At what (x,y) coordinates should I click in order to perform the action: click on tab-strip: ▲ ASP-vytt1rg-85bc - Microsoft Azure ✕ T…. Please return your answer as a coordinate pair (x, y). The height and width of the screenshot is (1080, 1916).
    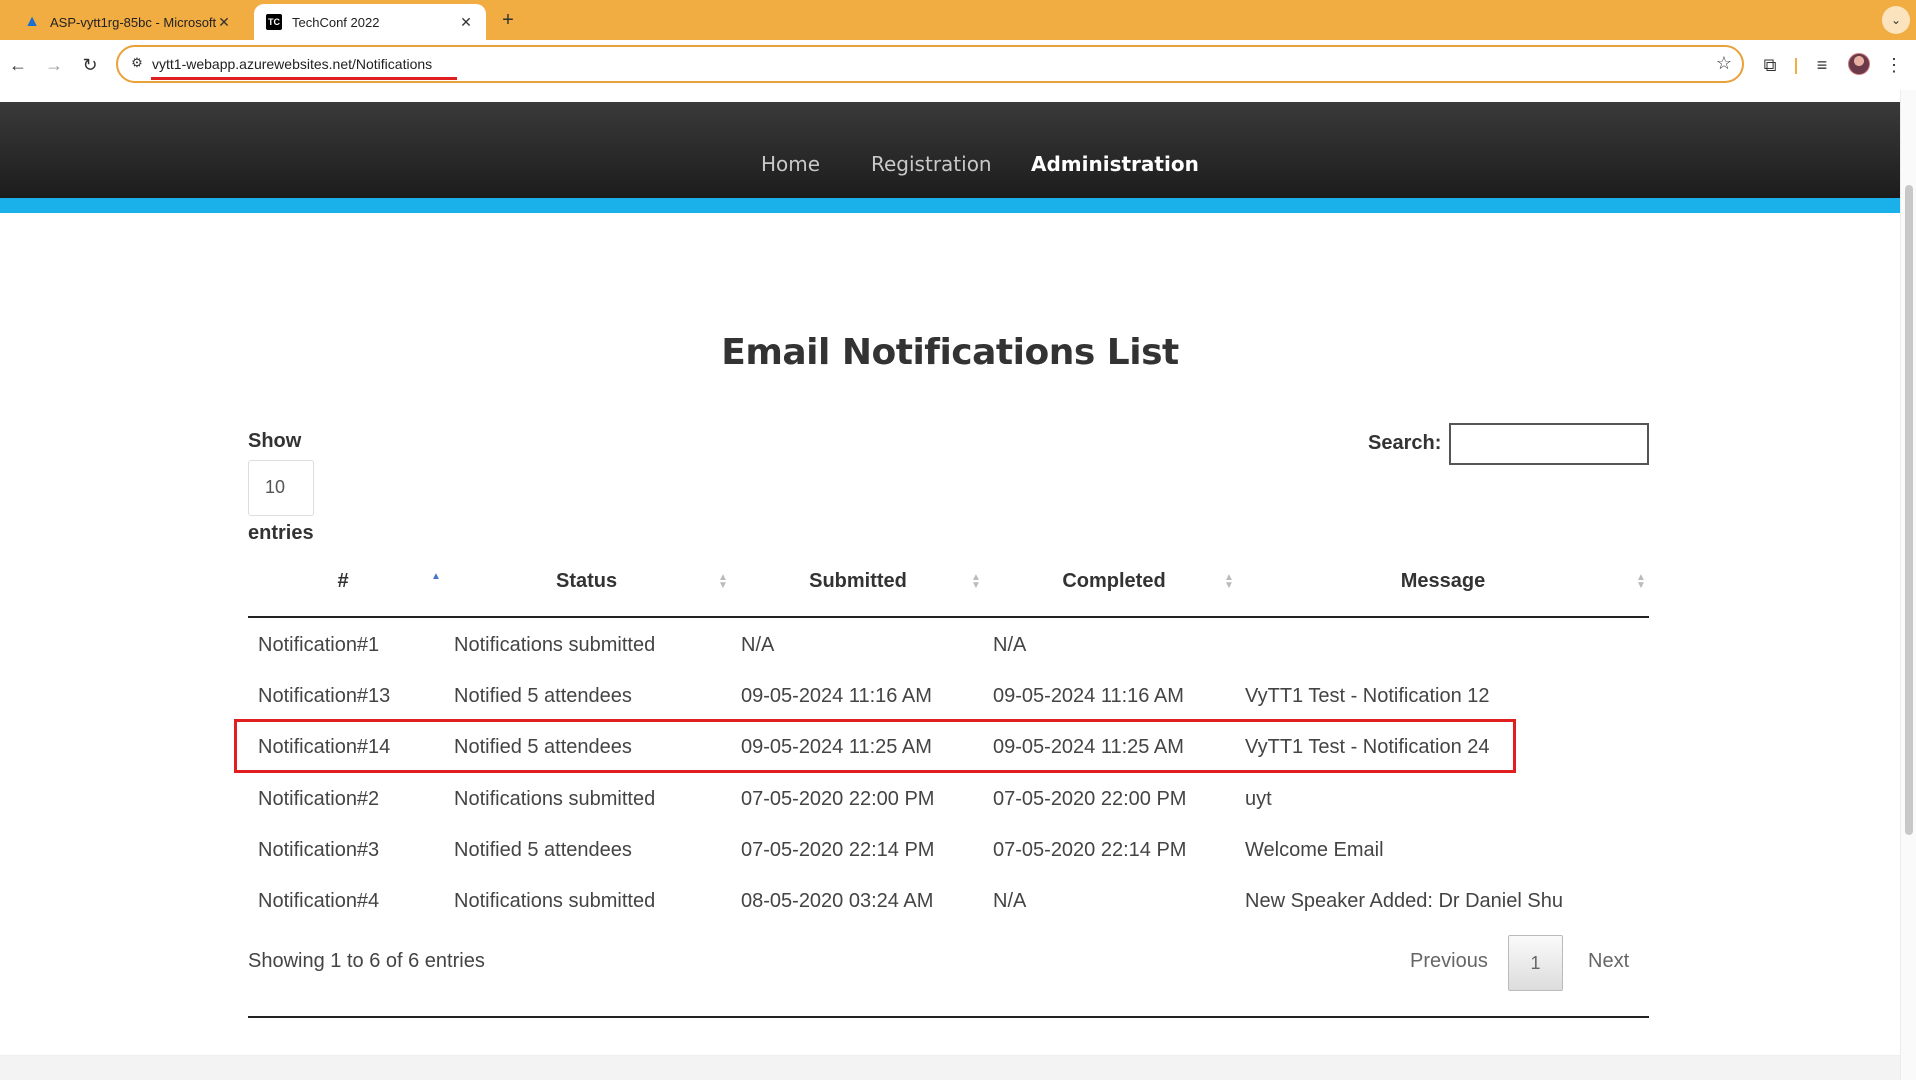
    Looking at the image, I should click on (958, 20).